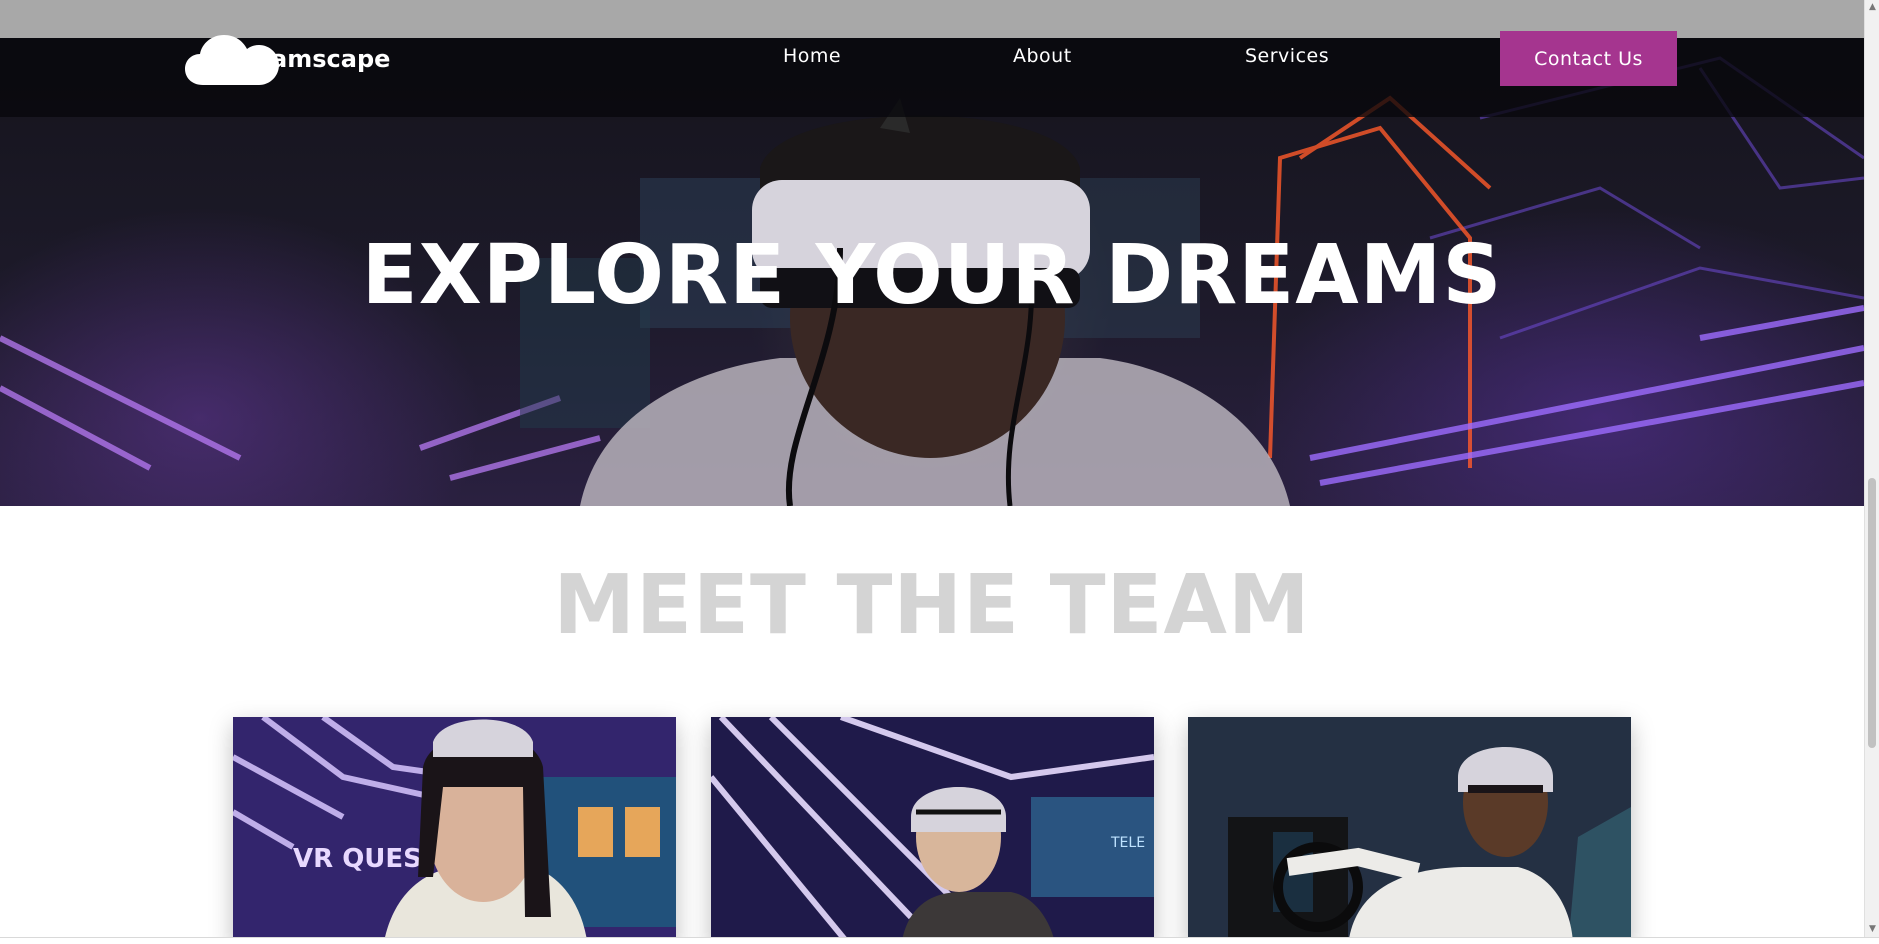 This screenshot has height=944, width=1879. Describe the element at coordinates (307, 59) in the screenshot. I see `brand-name: Dreamscape` at that location.